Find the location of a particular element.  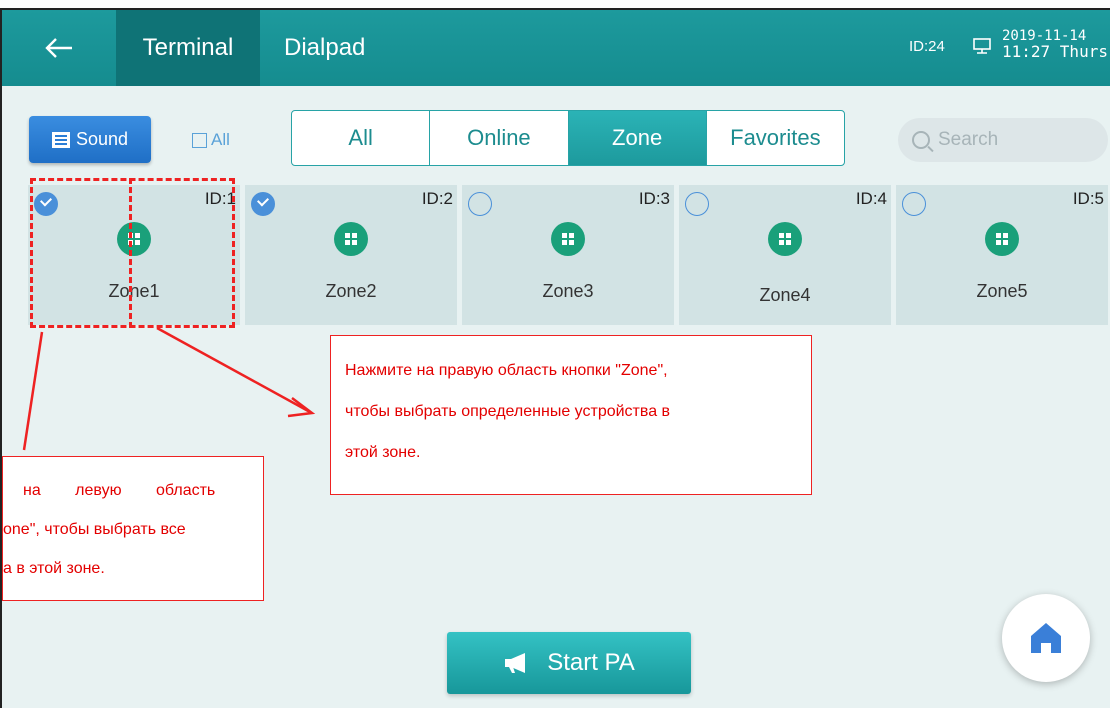

callout-right-line-2: чтобы выбрать определенные устройства в is located at coordinates (508, 411).